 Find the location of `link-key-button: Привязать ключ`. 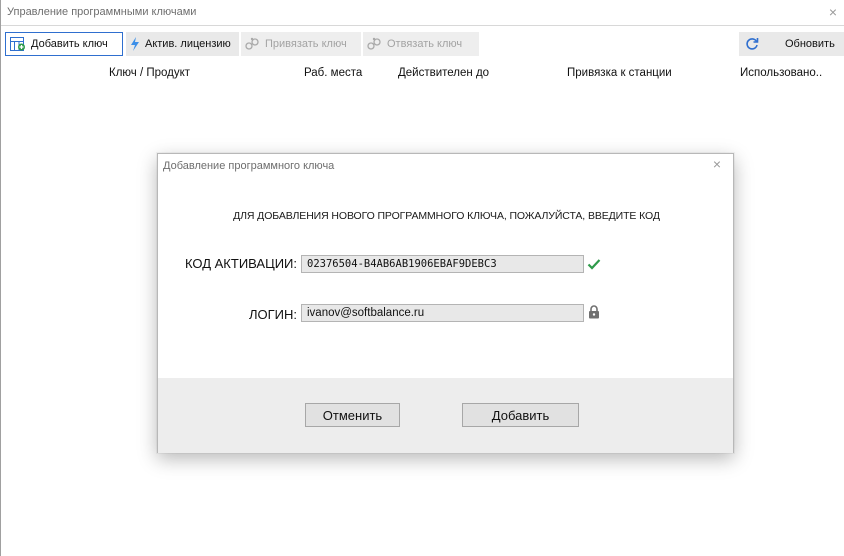

link-key-button: Привязать ключ is located at coordinates (301, 44).